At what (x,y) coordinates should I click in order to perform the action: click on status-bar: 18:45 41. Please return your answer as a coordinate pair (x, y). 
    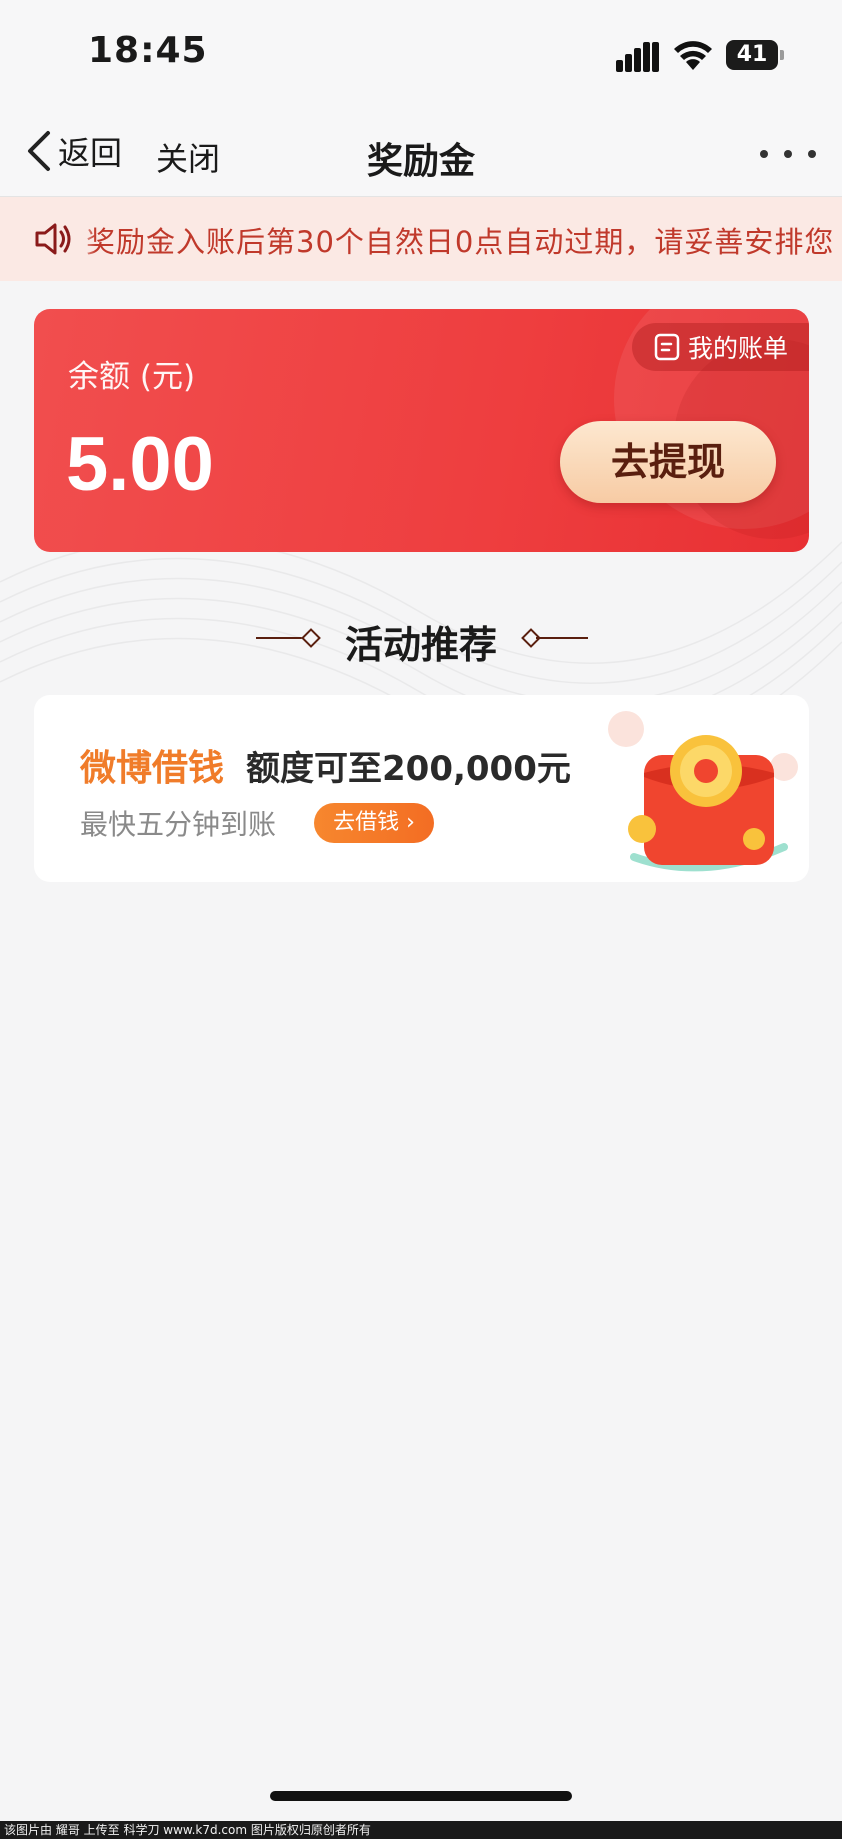
    Looking at the image, I should click on (421, 55).